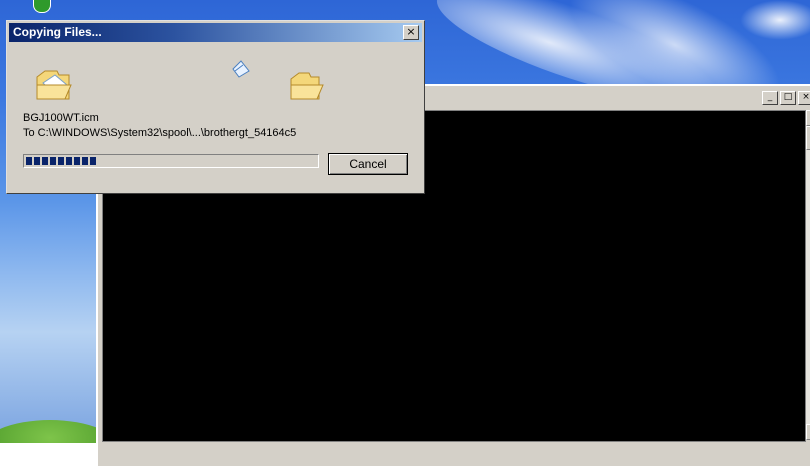  What do you see at coordinates (307, 86) in the screenshot?
I see `destination-folder-icon` at bounding box center [307, 86].